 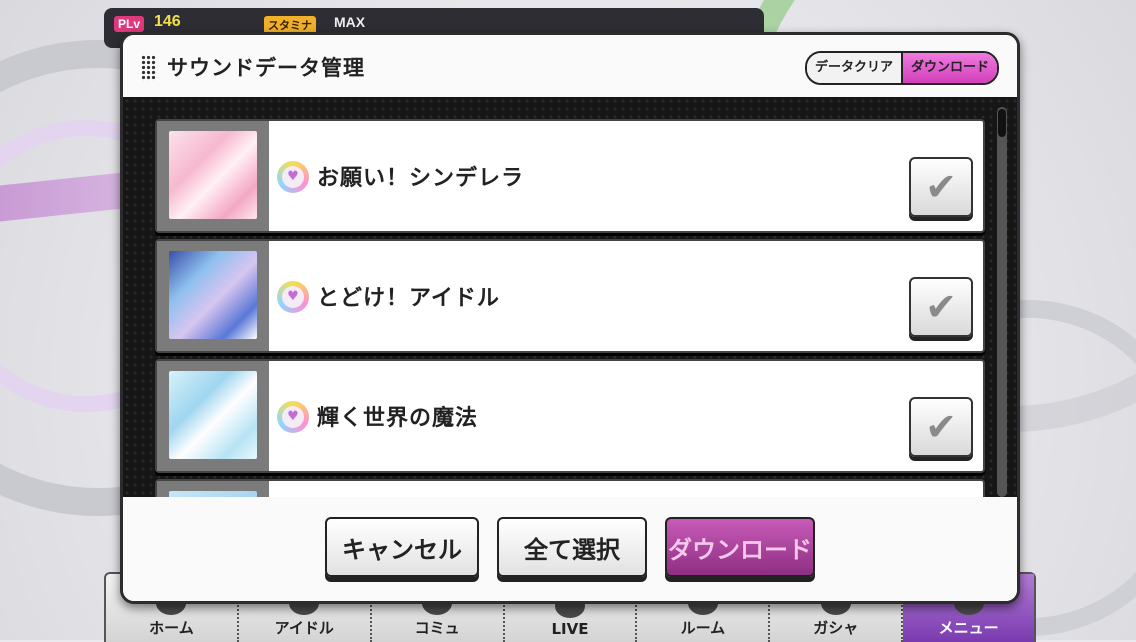 What do you see at coordinates (129, 24) in the screenshot?
I see `plv-badge: PLv` at bounding box center [129, 24].